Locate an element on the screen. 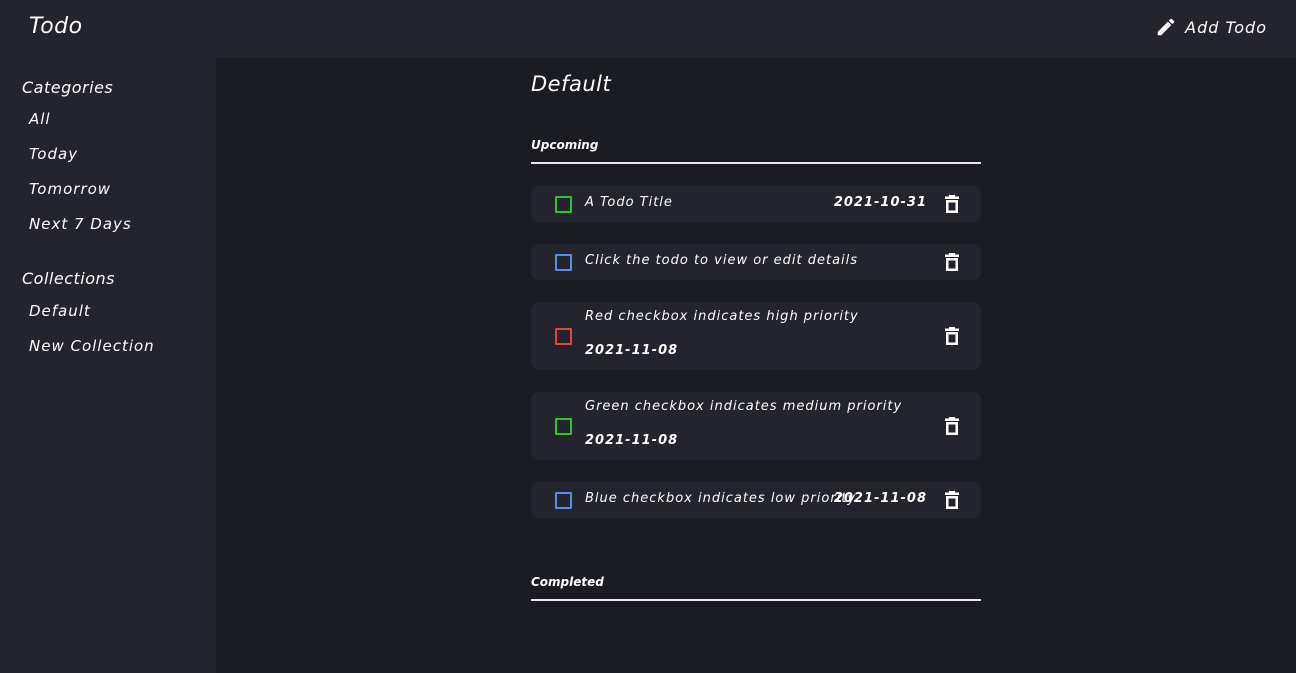 Image resolution: width=1296 pixels, height=673 pixels. sidebar-item-next-7-days: Next 7 Days is located at coordinates (80, 224).